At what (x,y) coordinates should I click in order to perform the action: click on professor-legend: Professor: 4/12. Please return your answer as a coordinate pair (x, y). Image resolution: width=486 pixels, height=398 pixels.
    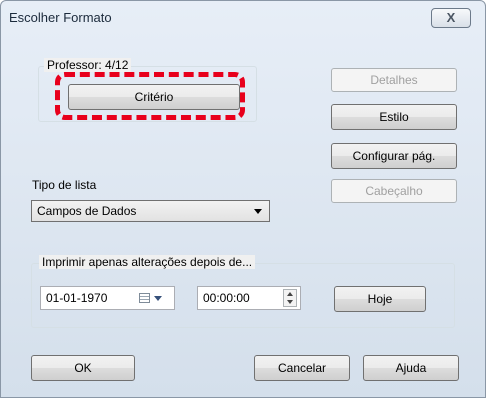
    Looking at the image, I should click on (88, 65).